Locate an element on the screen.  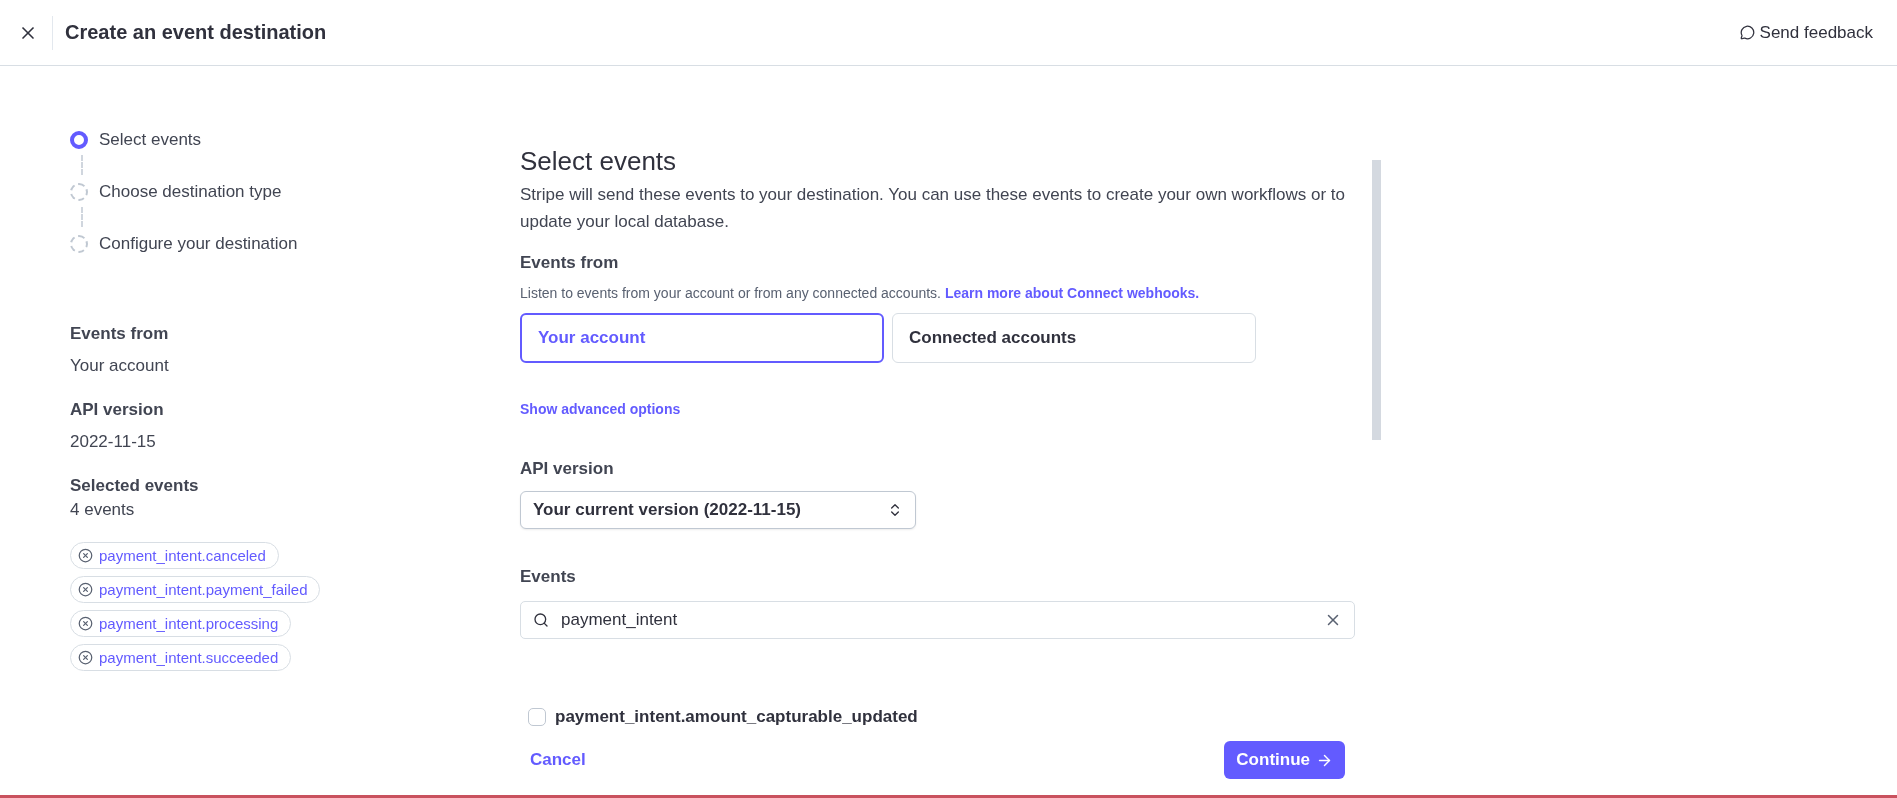
scrollbar is located at coordinates (1376, 300).